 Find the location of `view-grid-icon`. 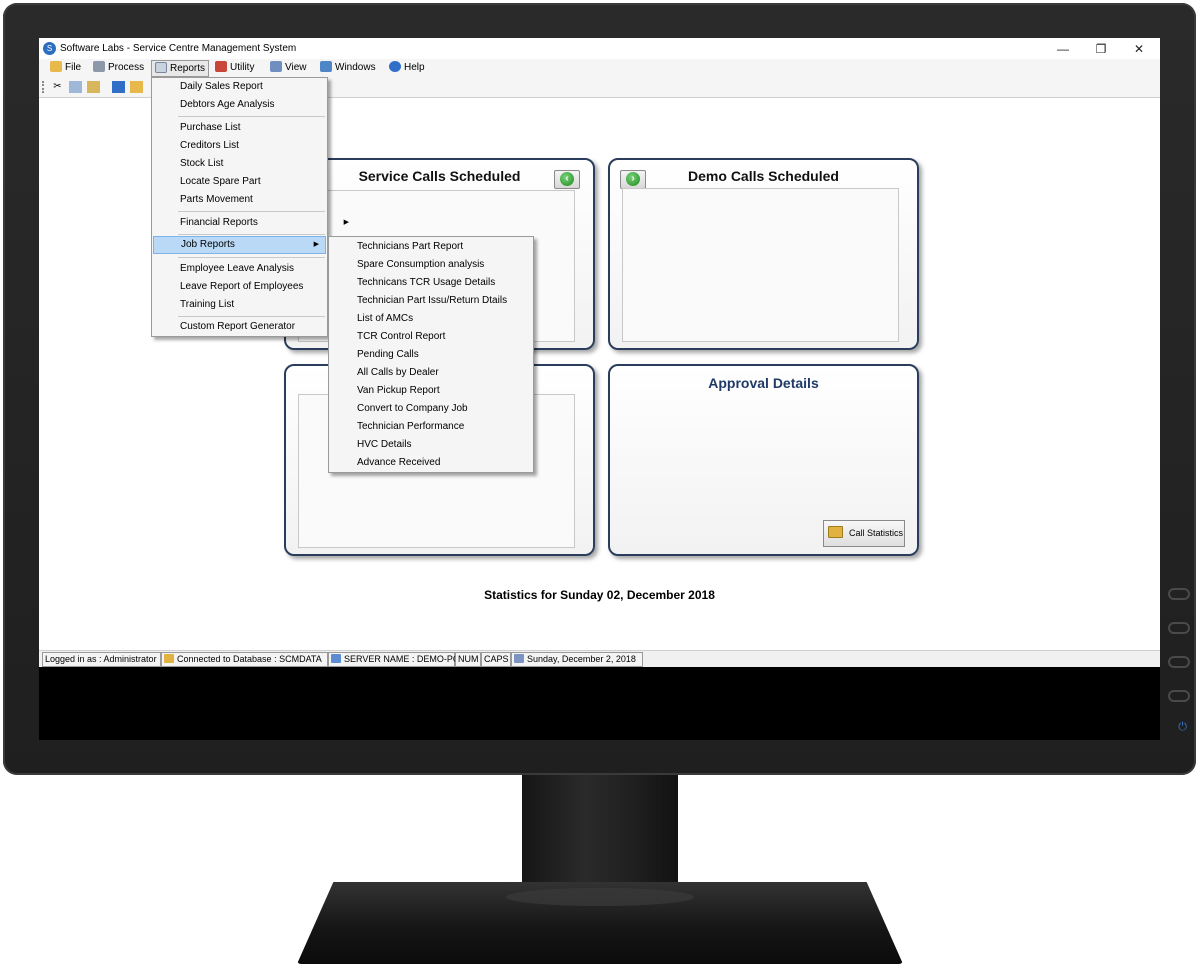

view-grid-icon is located at coordinates (276, 66).